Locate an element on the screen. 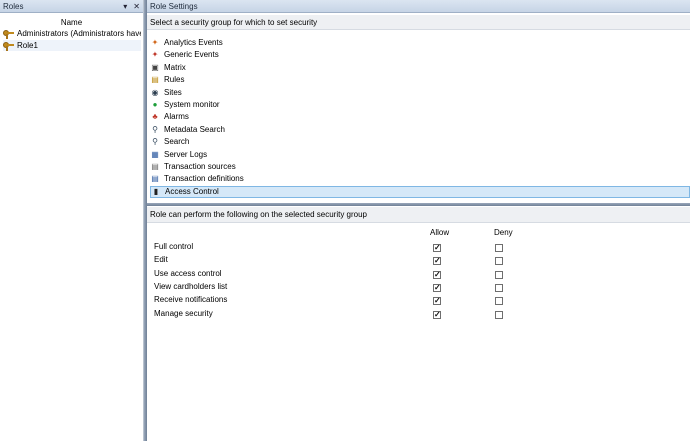 The width and height of the screenshot is (690, 441). role-row: Administrators (Administrators have co is located at coordinates (72, 33).